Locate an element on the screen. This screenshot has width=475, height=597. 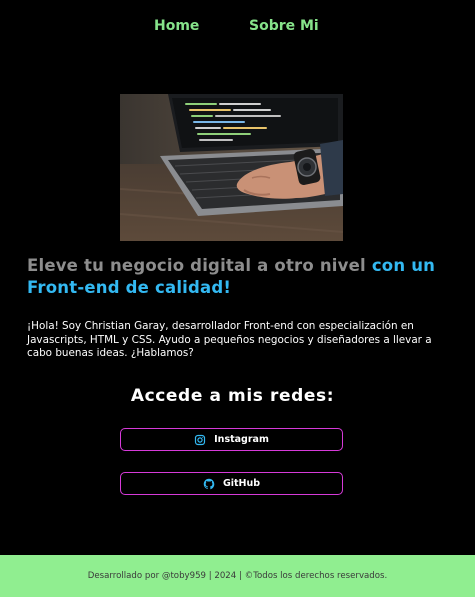
github-button-label: GitHub is located at coordinates (241, 483).